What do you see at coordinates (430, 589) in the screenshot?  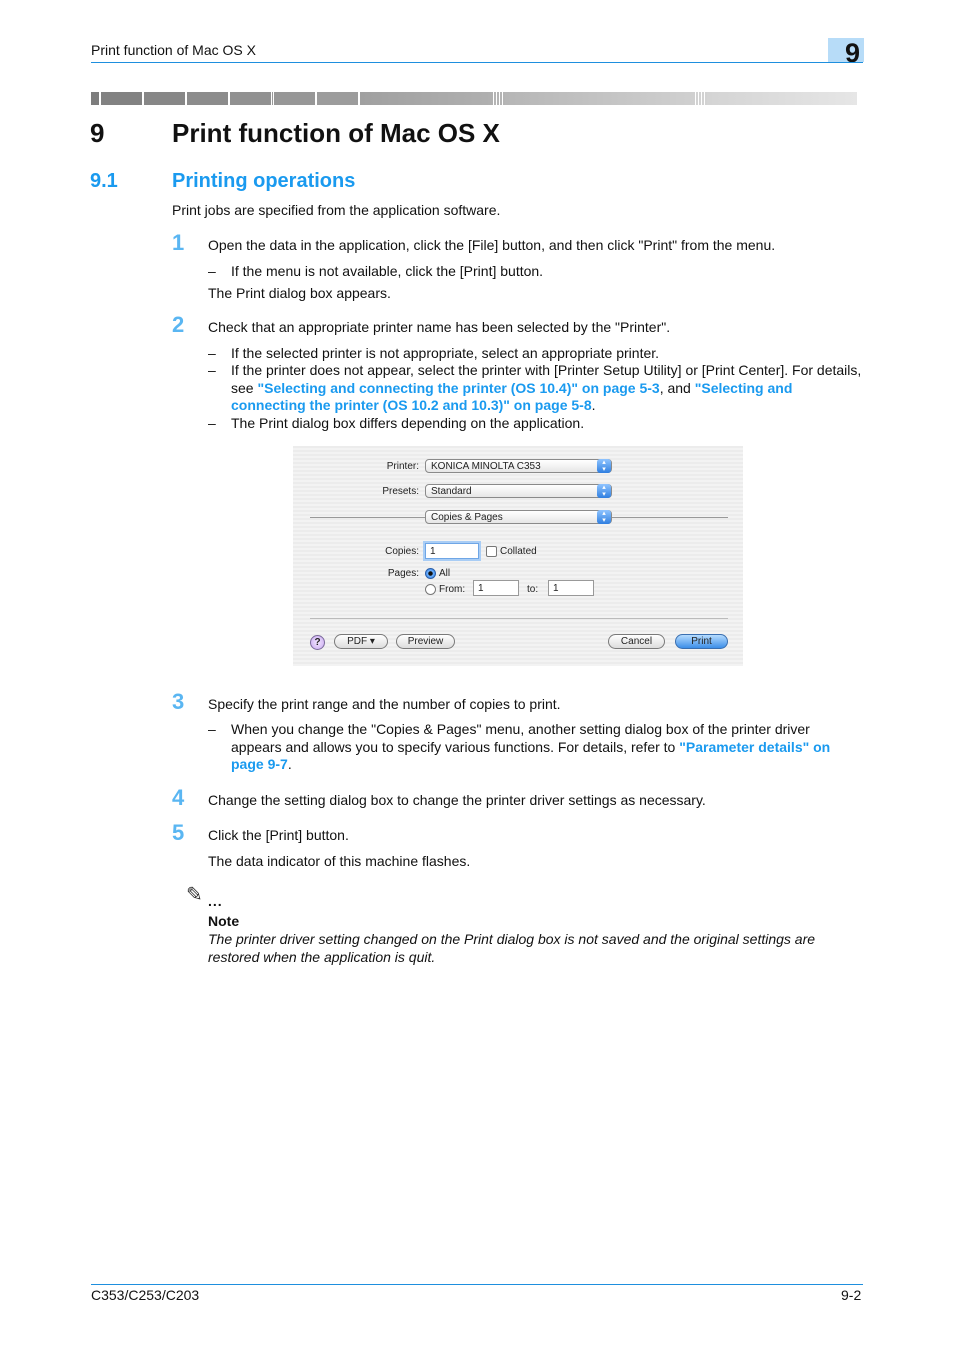 I see `pages-from-radio` at bounding box center [430, 589].